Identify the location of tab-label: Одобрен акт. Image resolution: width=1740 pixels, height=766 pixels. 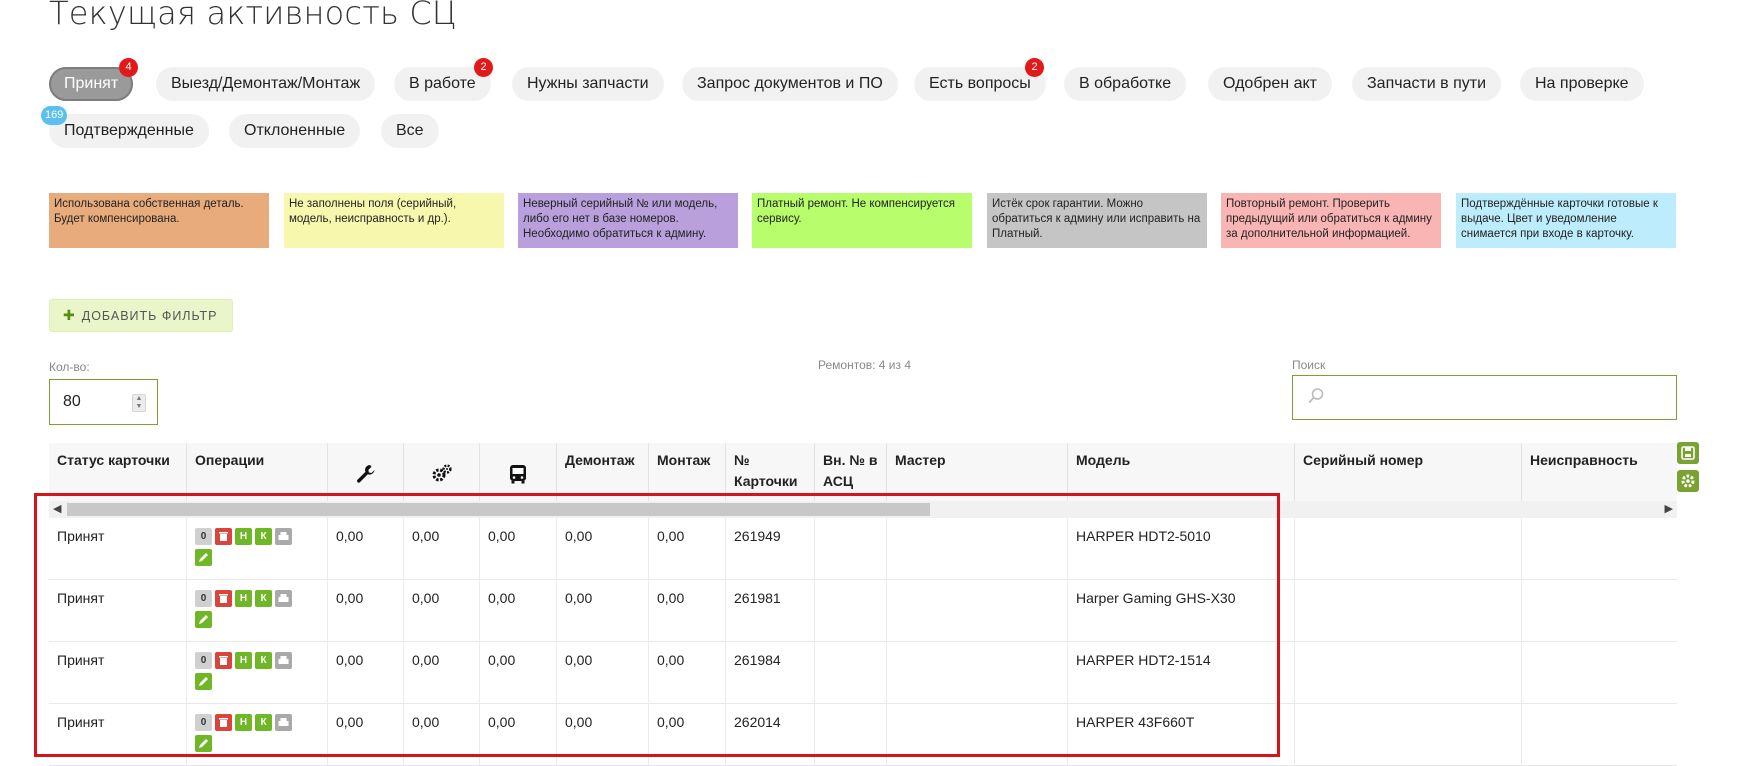
(1270, 83).